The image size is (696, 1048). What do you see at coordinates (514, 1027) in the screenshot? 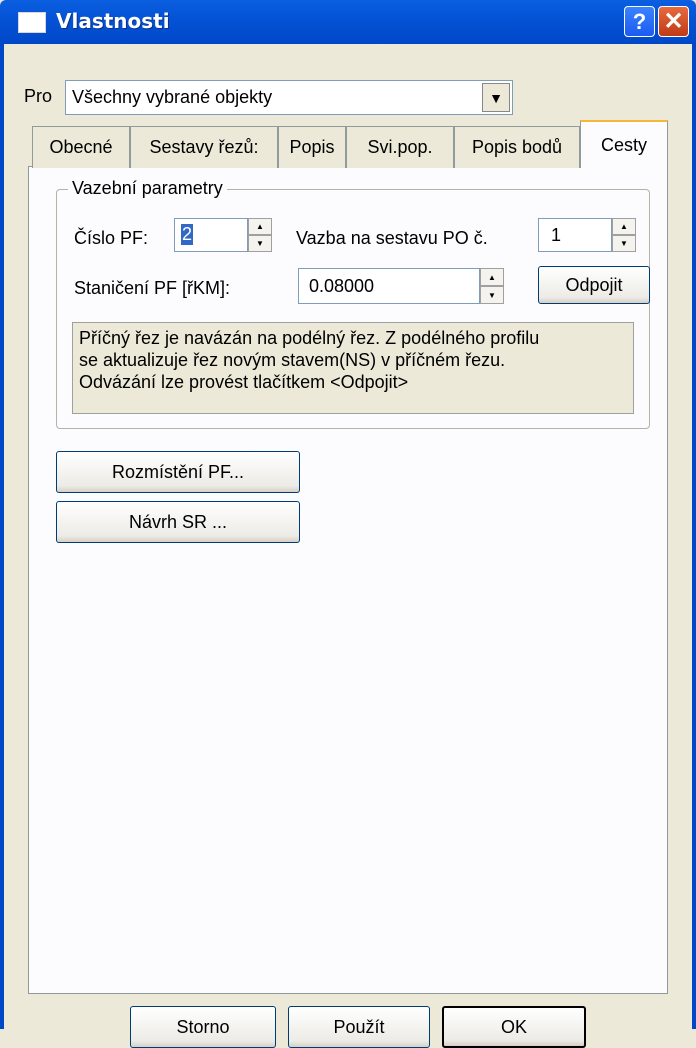
I see `ok-button: OK` at bounding box center [514, 1027].